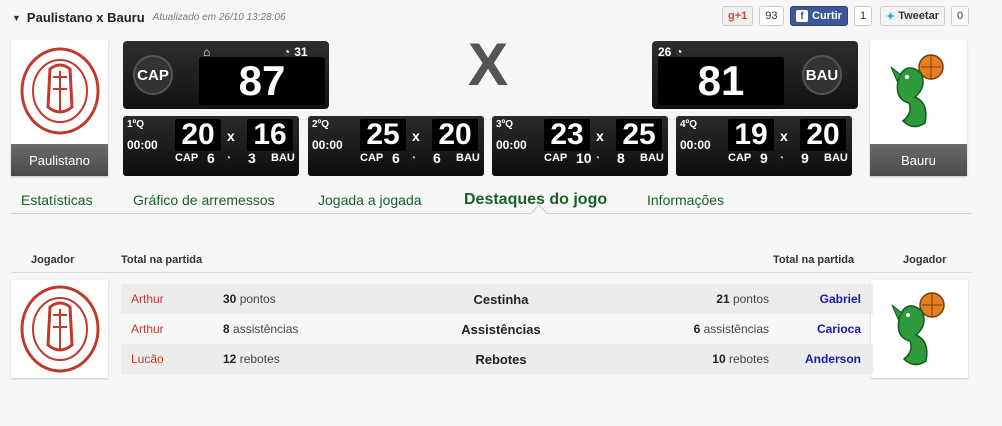 This screenshot has width=1002, height=426. What do you see at coordinates (751, 134) in the screenshot?
I see `quarter-home-score: 19` at bounding box center [751, 134].